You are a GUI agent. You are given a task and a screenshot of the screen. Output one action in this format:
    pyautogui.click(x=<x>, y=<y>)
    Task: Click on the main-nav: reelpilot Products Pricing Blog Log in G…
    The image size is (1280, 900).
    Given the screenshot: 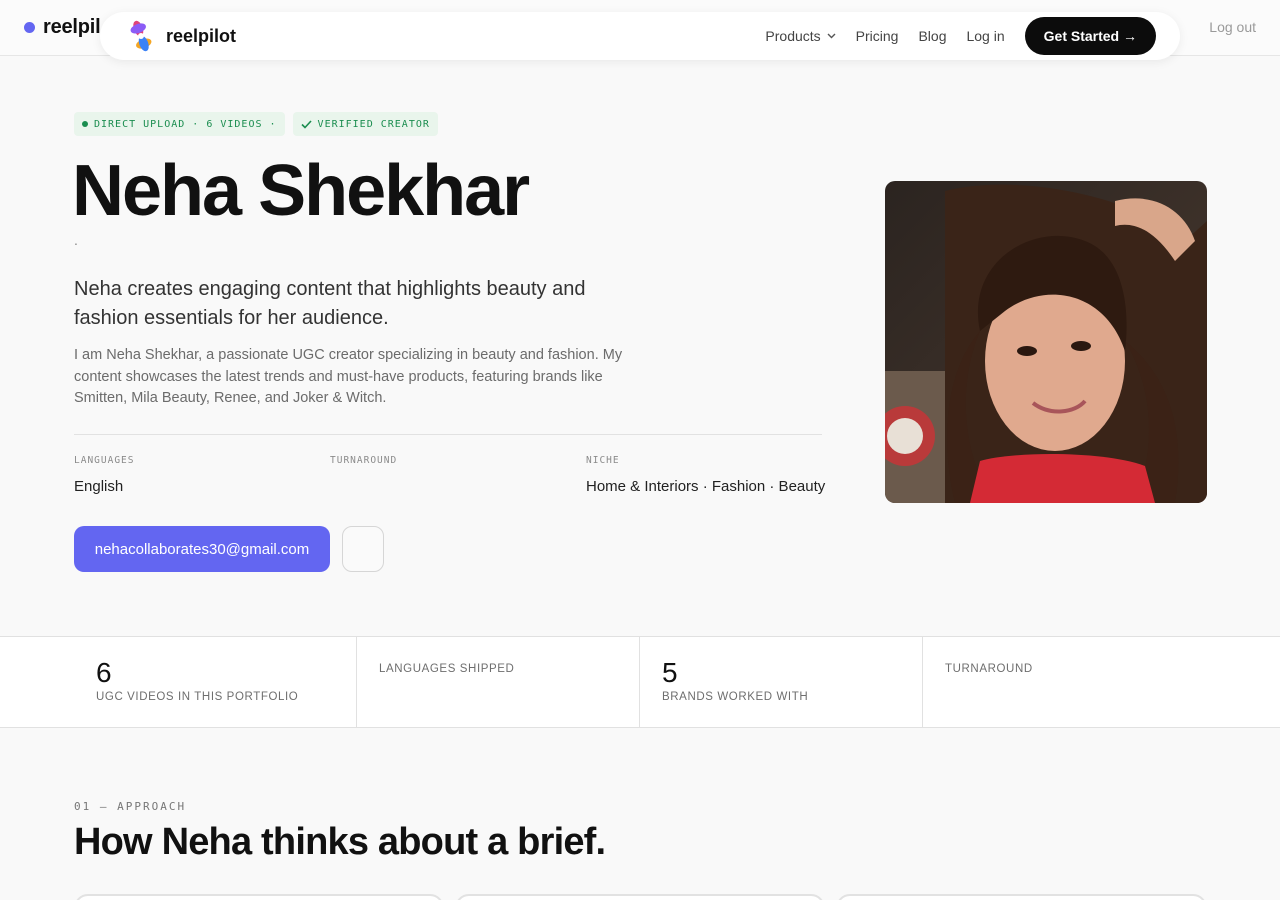 What is the action you would take?
    pyautogui.click(x=640, y=36)
    